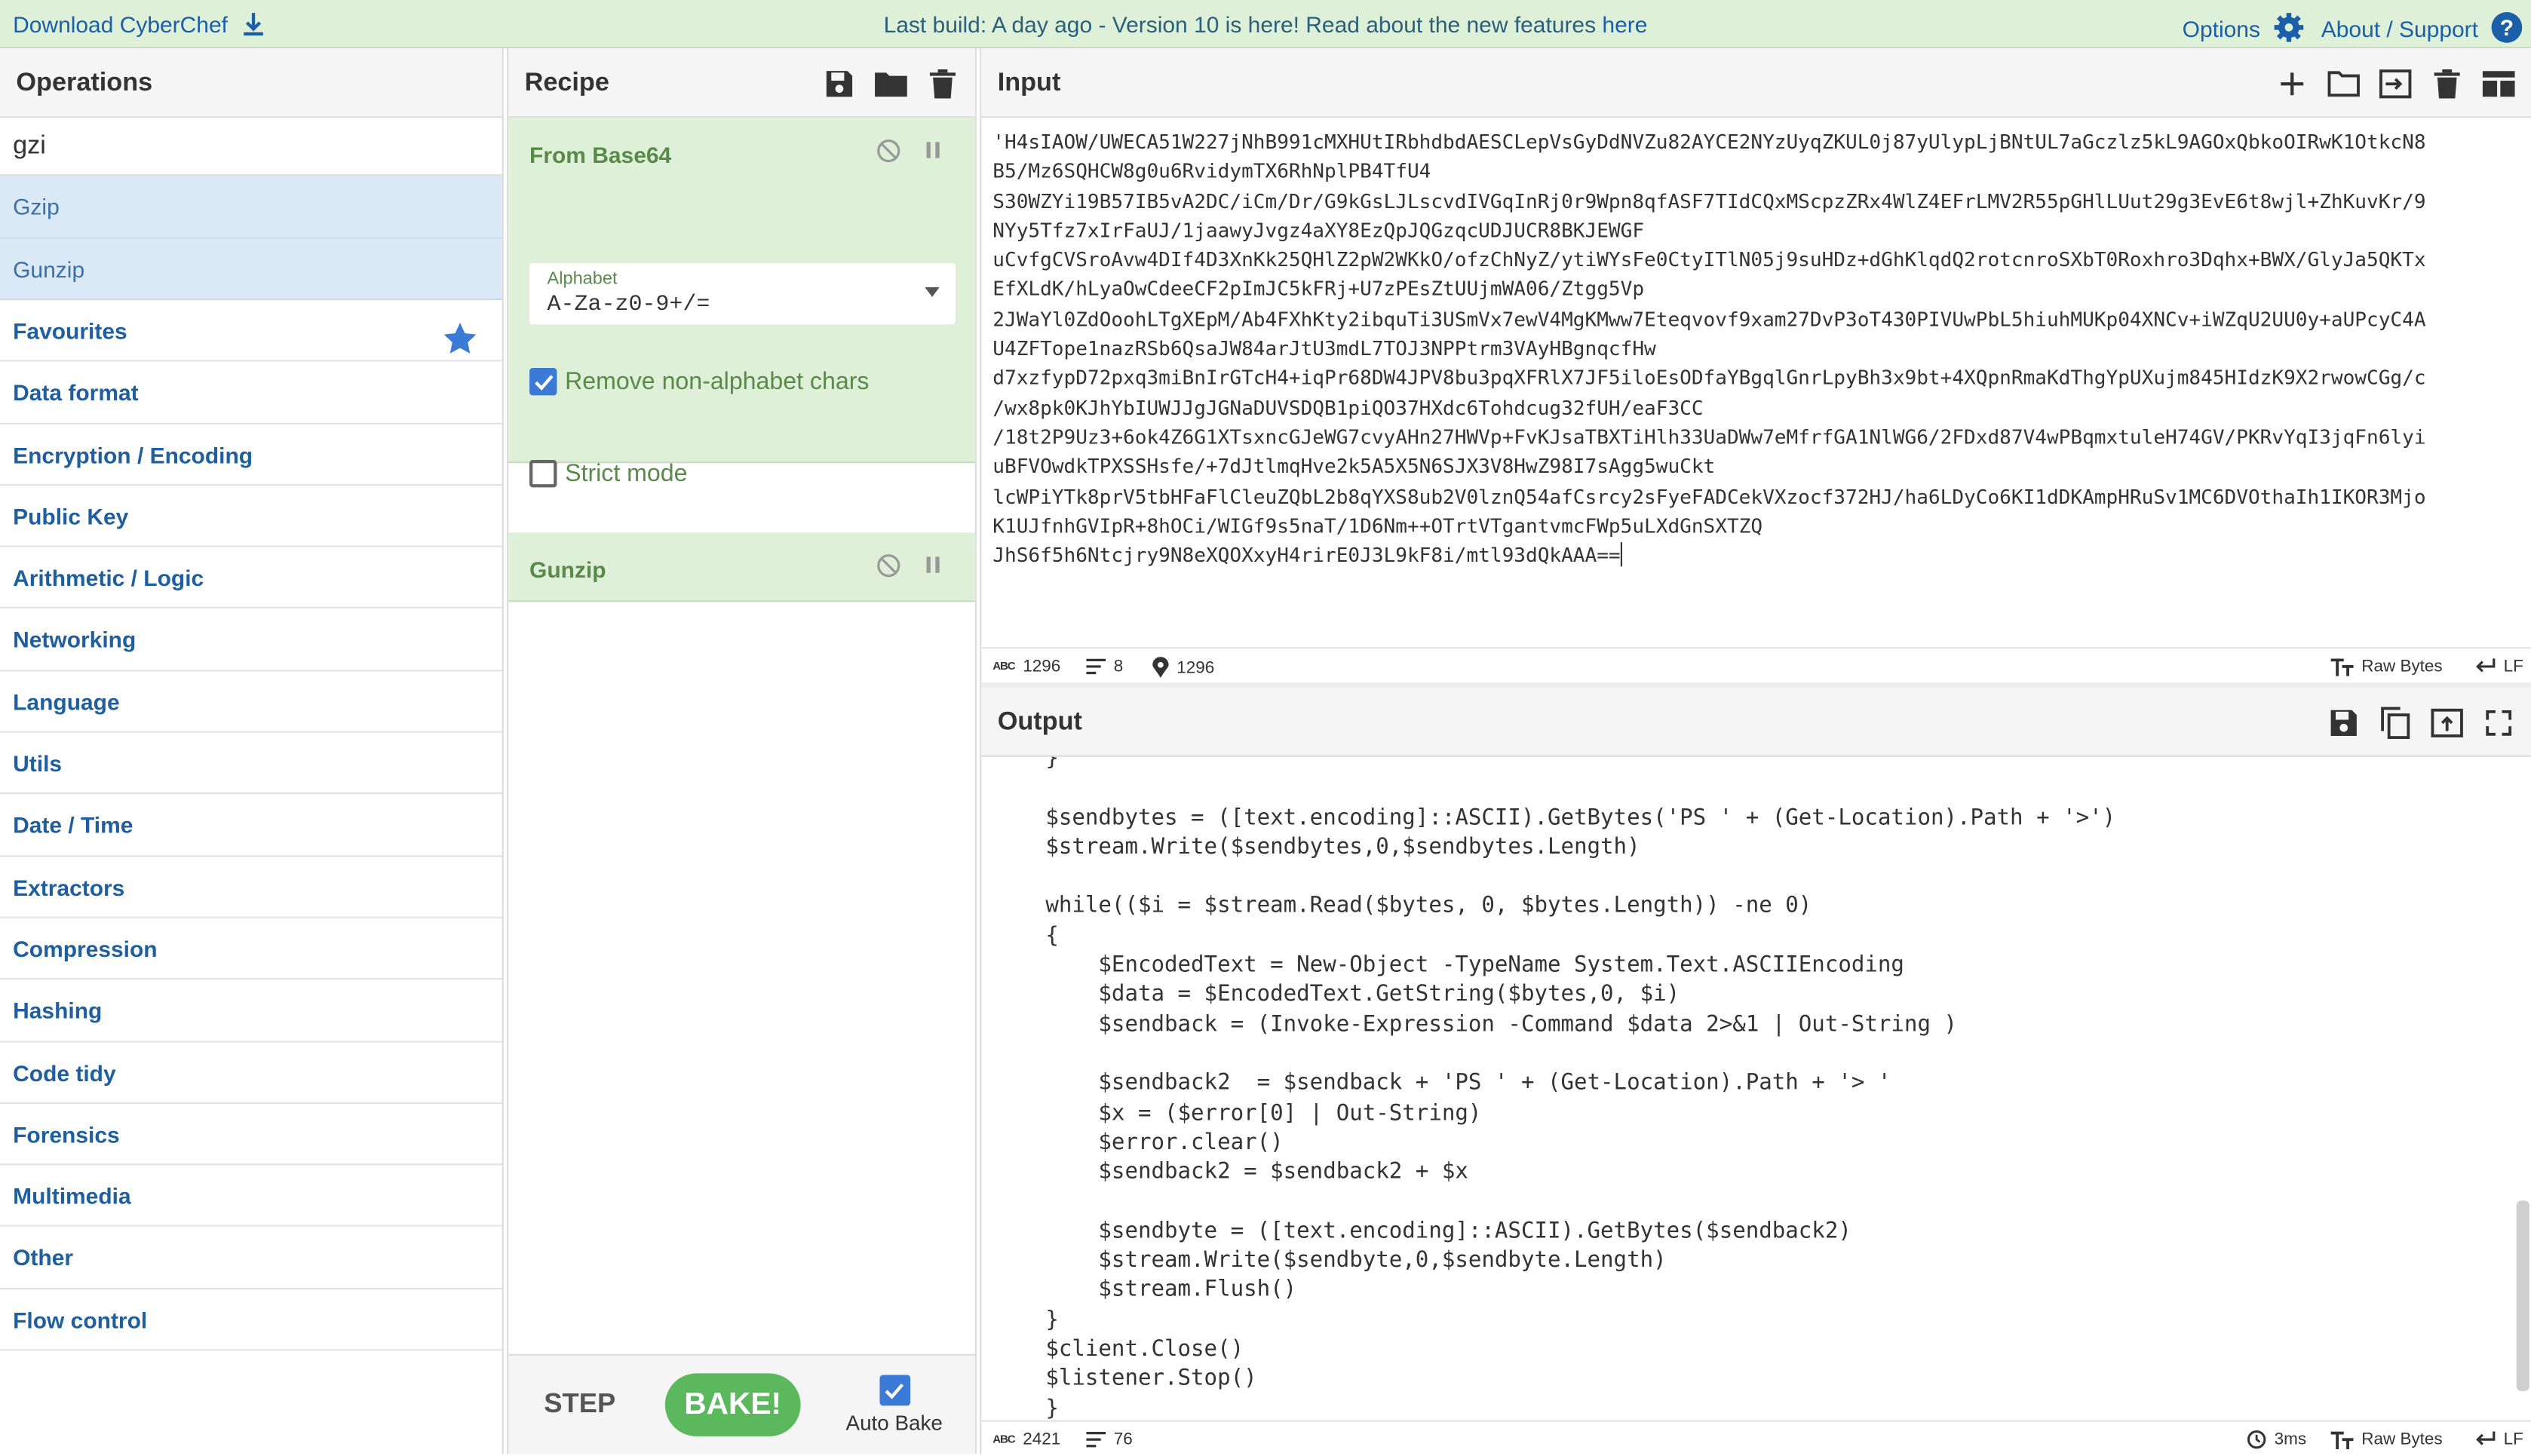 Image resolution: width=2531 pixels, height=1456 pixels. I want to click on copy-output-icon, so click(2395, 722).